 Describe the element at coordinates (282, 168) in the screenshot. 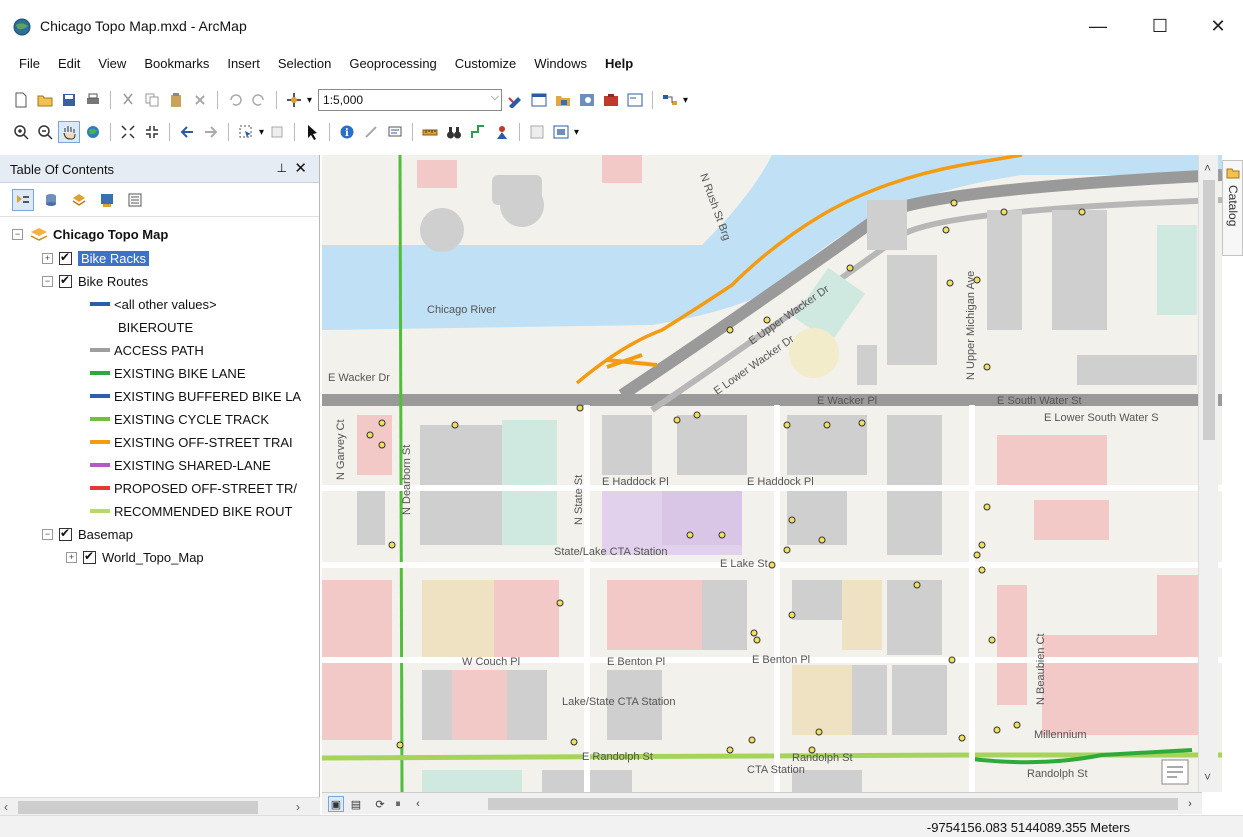

I see `pin-icon: ⊥` at that location.